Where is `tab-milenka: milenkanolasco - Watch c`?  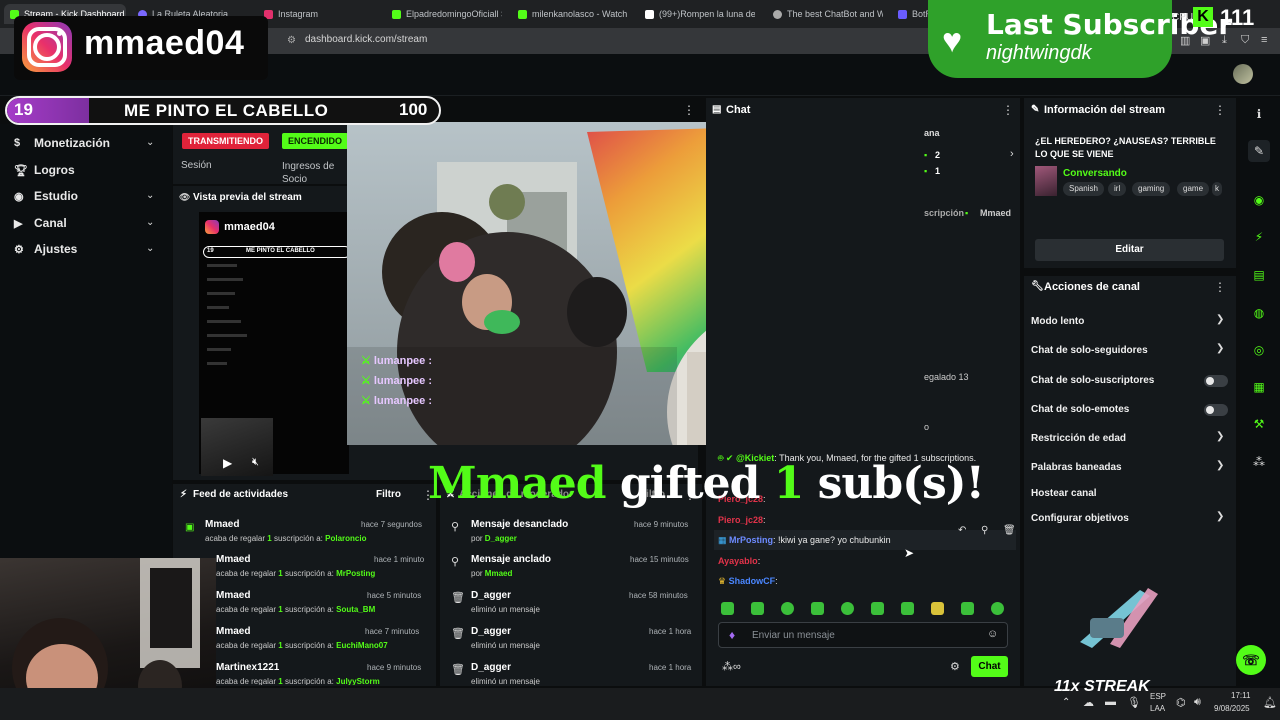 tab-milenka: milenkanolasco - Watch c is located at coordinates (573, 14).